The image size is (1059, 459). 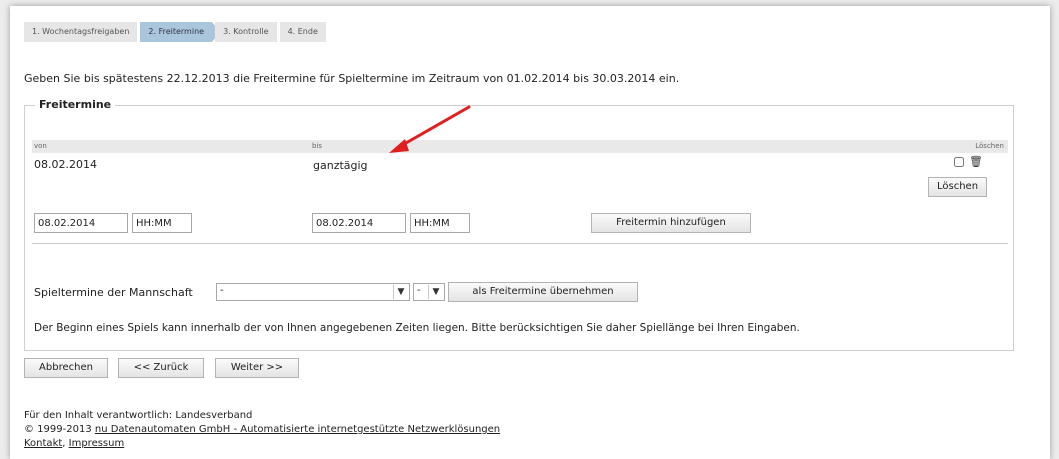 I want to click on team-select: - ▼, so click(x=313, y=292).